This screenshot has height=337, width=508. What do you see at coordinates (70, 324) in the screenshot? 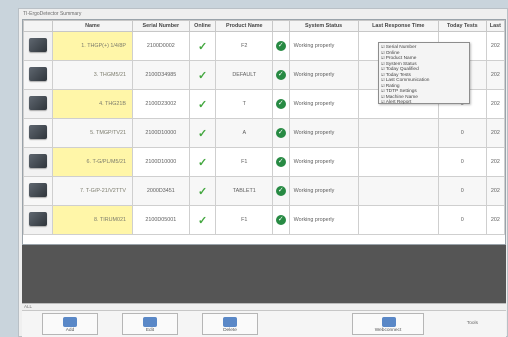
I see `add-button: Add` at bounding box center [70, 324].